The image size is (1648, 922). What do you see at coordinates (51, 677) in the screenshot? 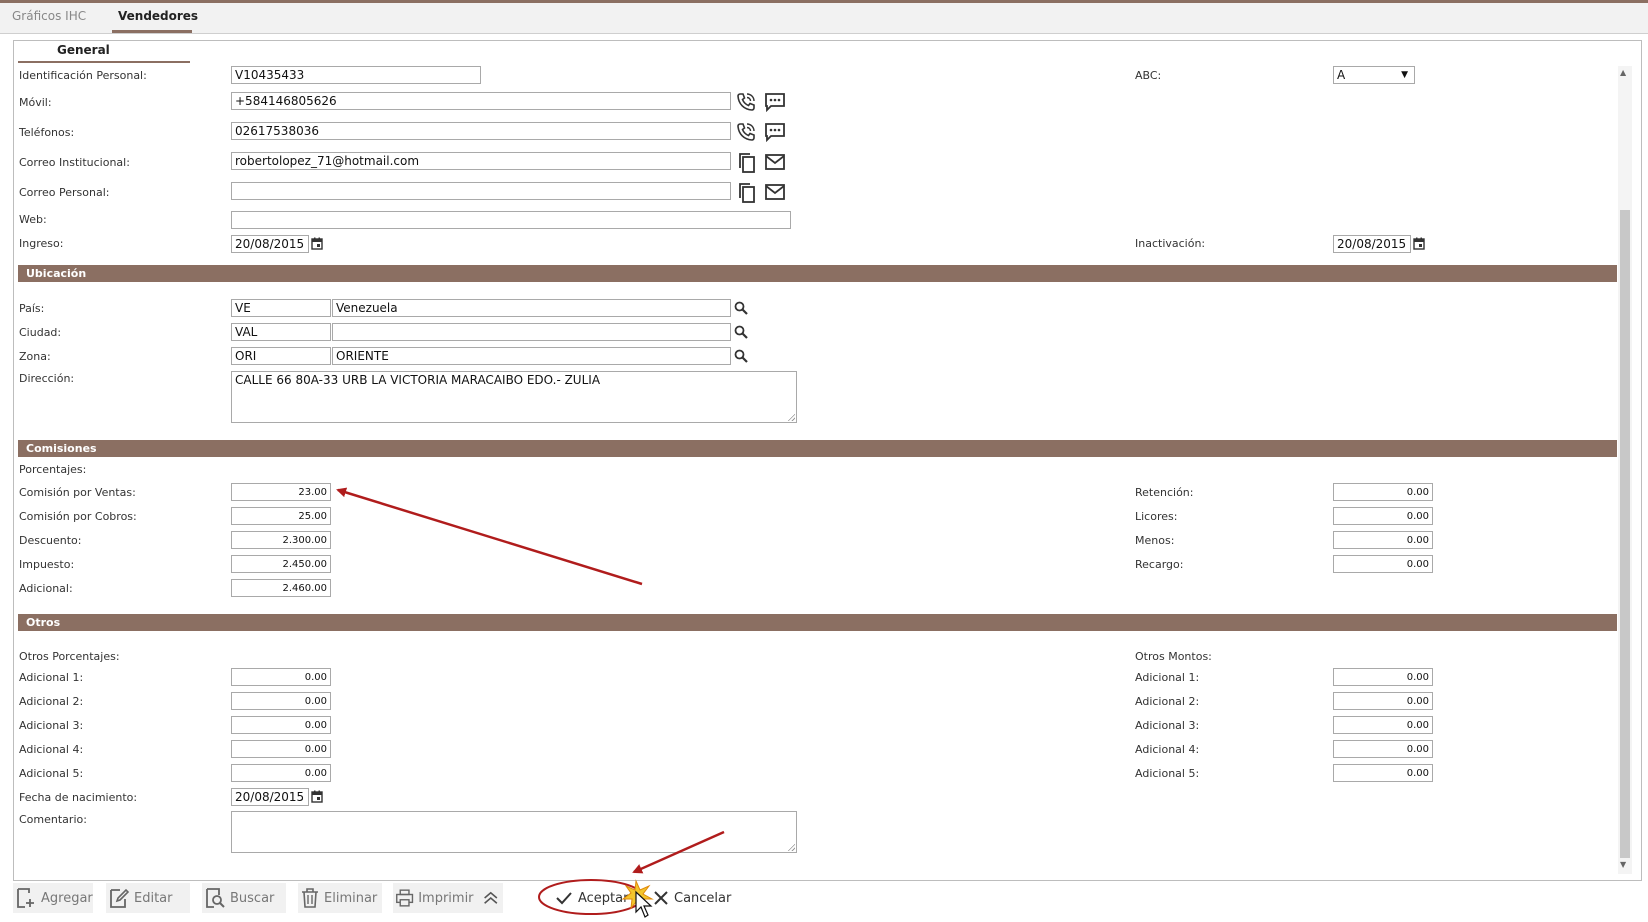
I see `otros-pct-adicional-1-label: Adicional 1:` at bounding box center [51, 677].